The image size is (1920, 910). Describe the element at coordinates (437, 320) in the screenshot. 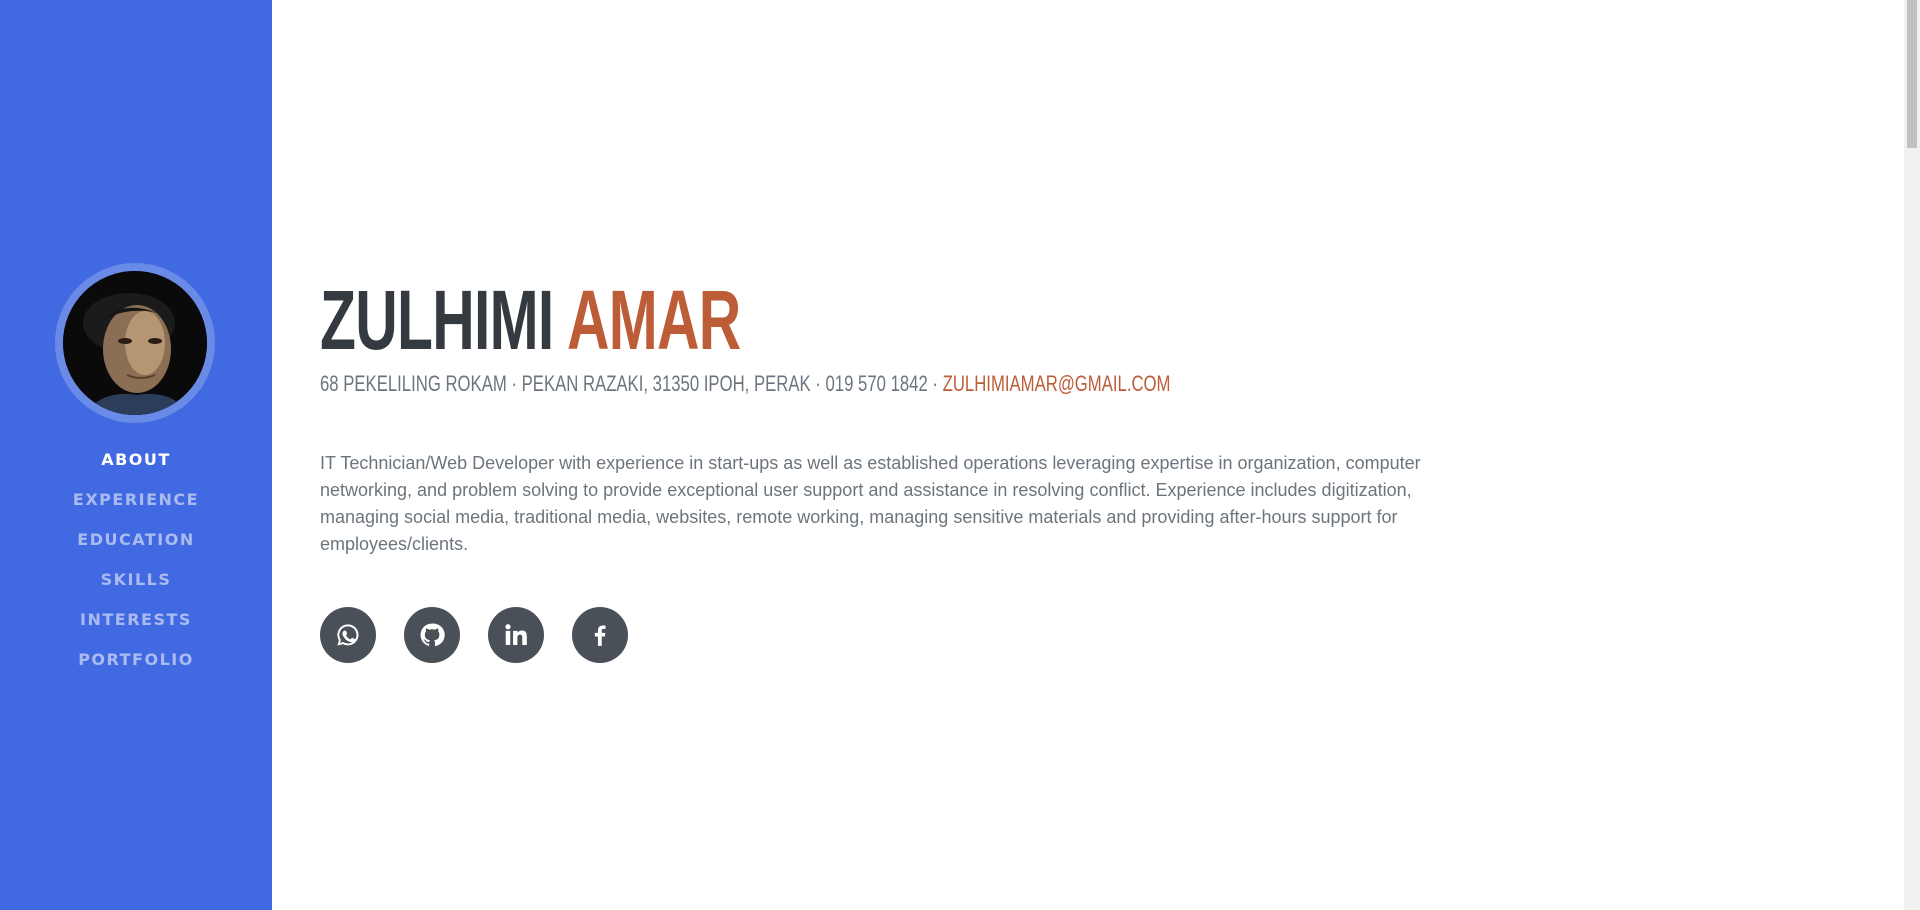

I see `first-name: ZULHIMI` at that location.